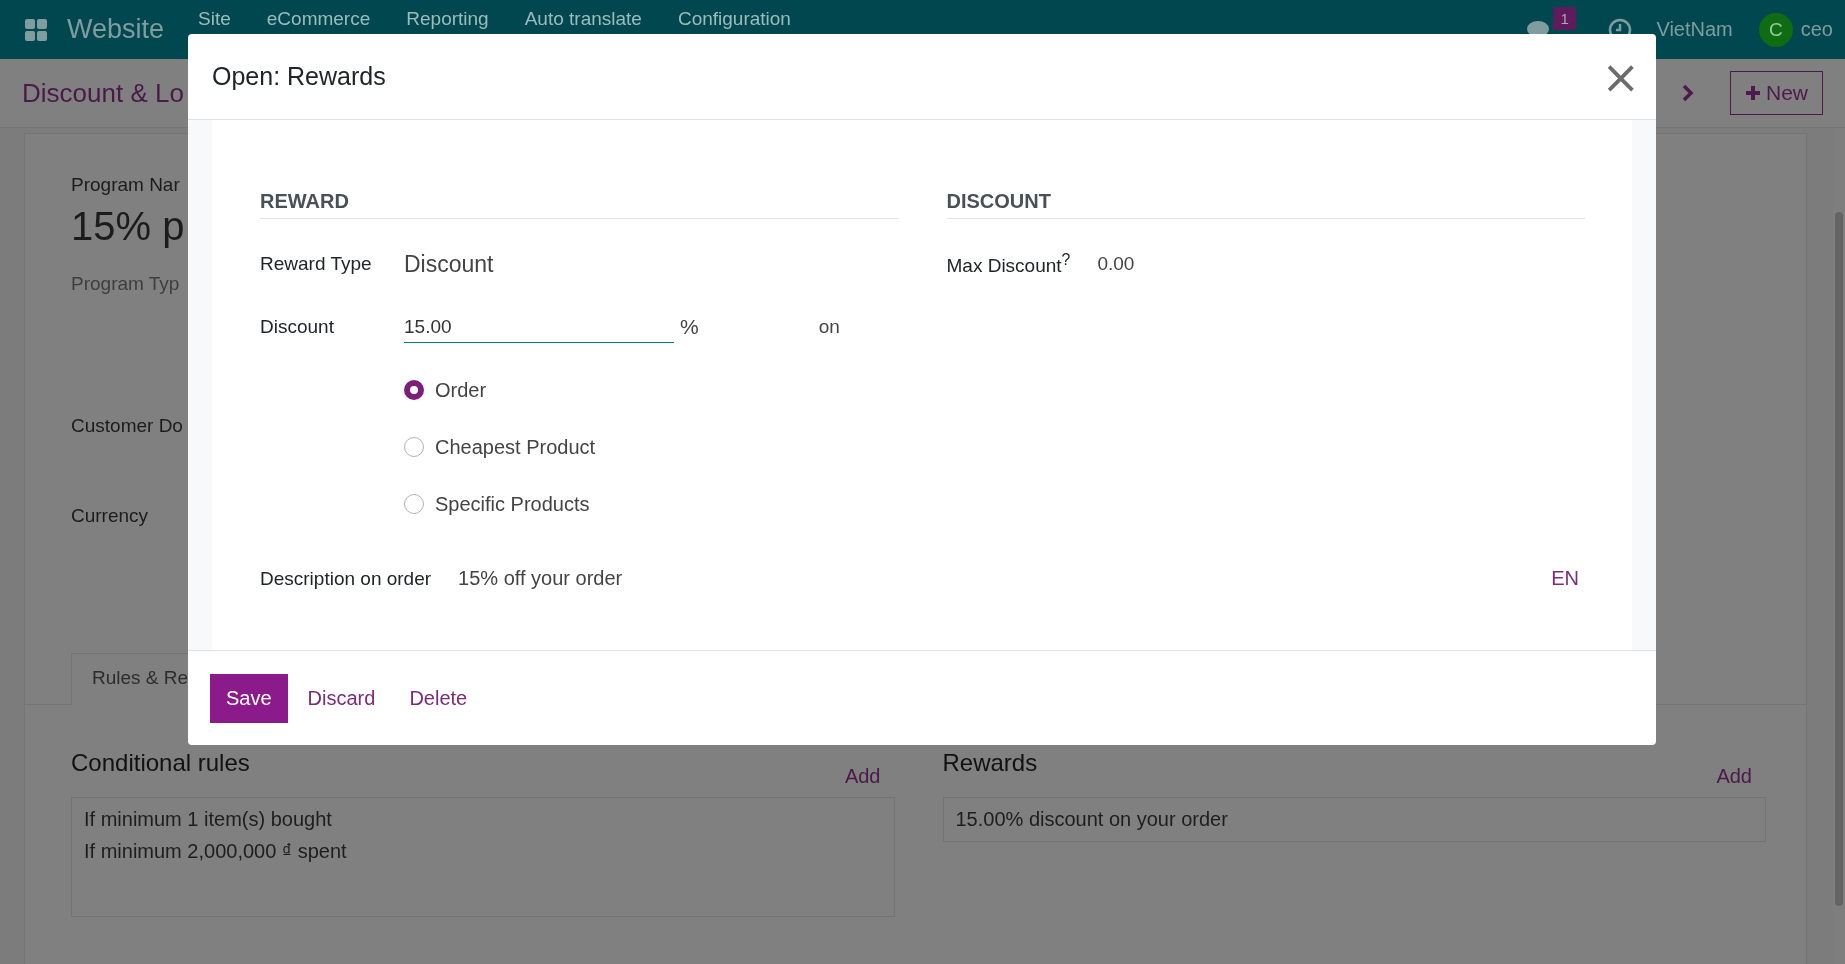 The width and height of the screenshot is (1845, 964). What do you see at coordinates (116, 29) in the screenshot?
I see `app-name: Website` at bounding box center [116, 29].